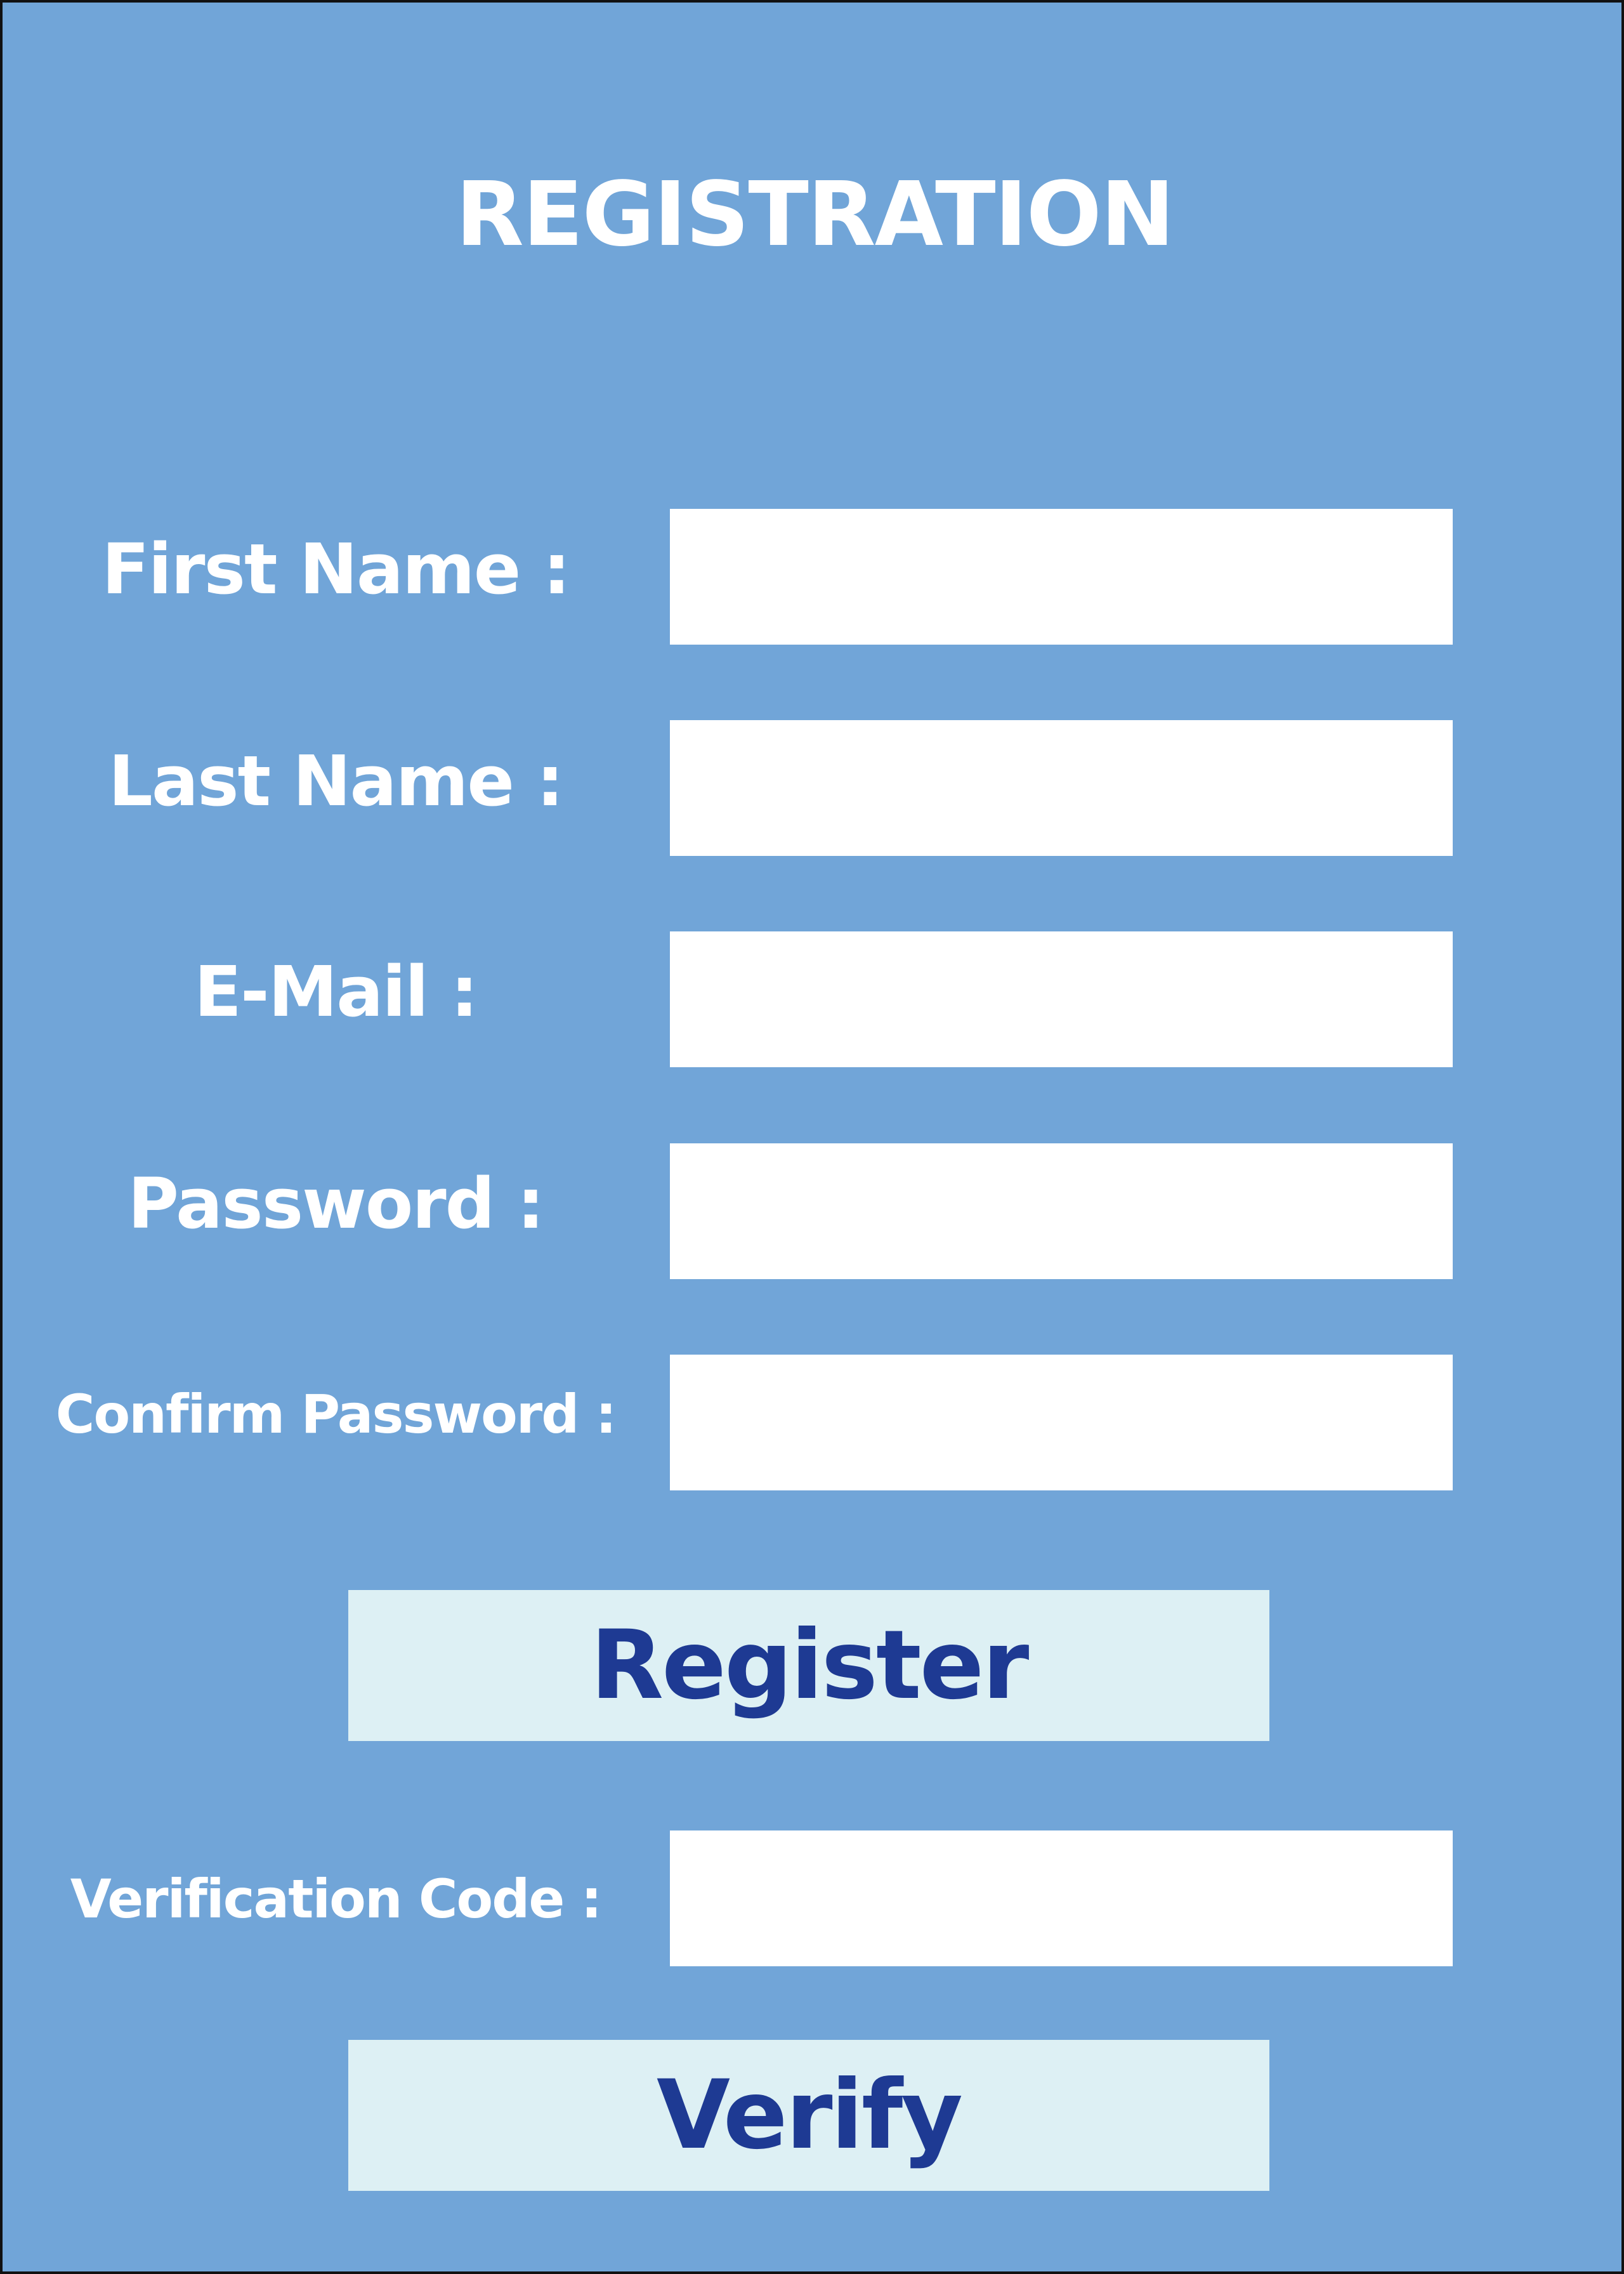  What do you see at coordinates (1061, 577) in the screenshot?
I see `first-name-field` at bounding box center [1061, 577].